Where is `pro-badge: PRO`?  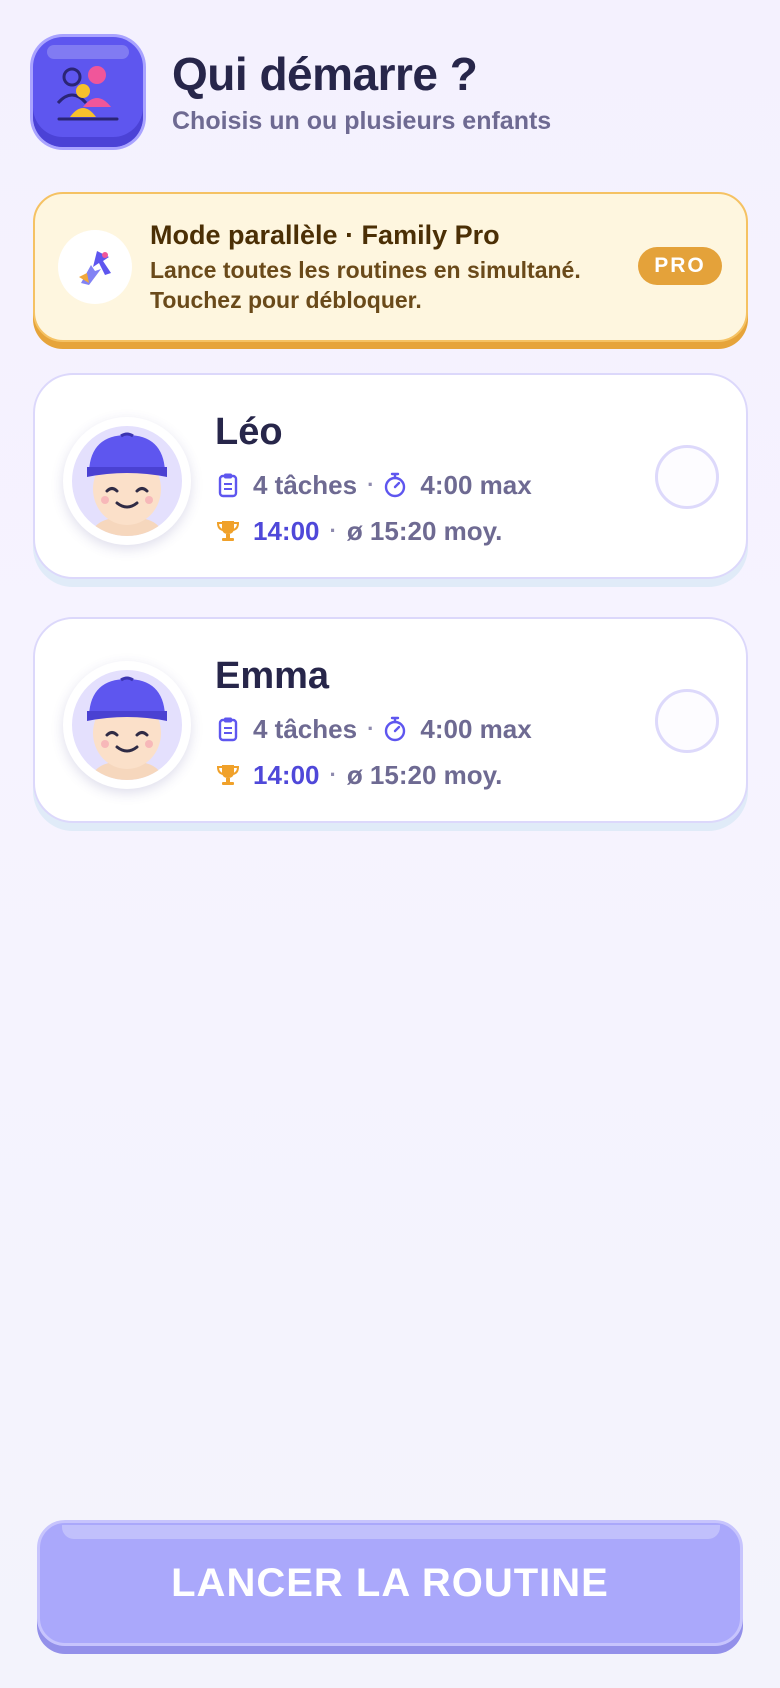 pro-badge: PRO is located at coordinates (680, 266).